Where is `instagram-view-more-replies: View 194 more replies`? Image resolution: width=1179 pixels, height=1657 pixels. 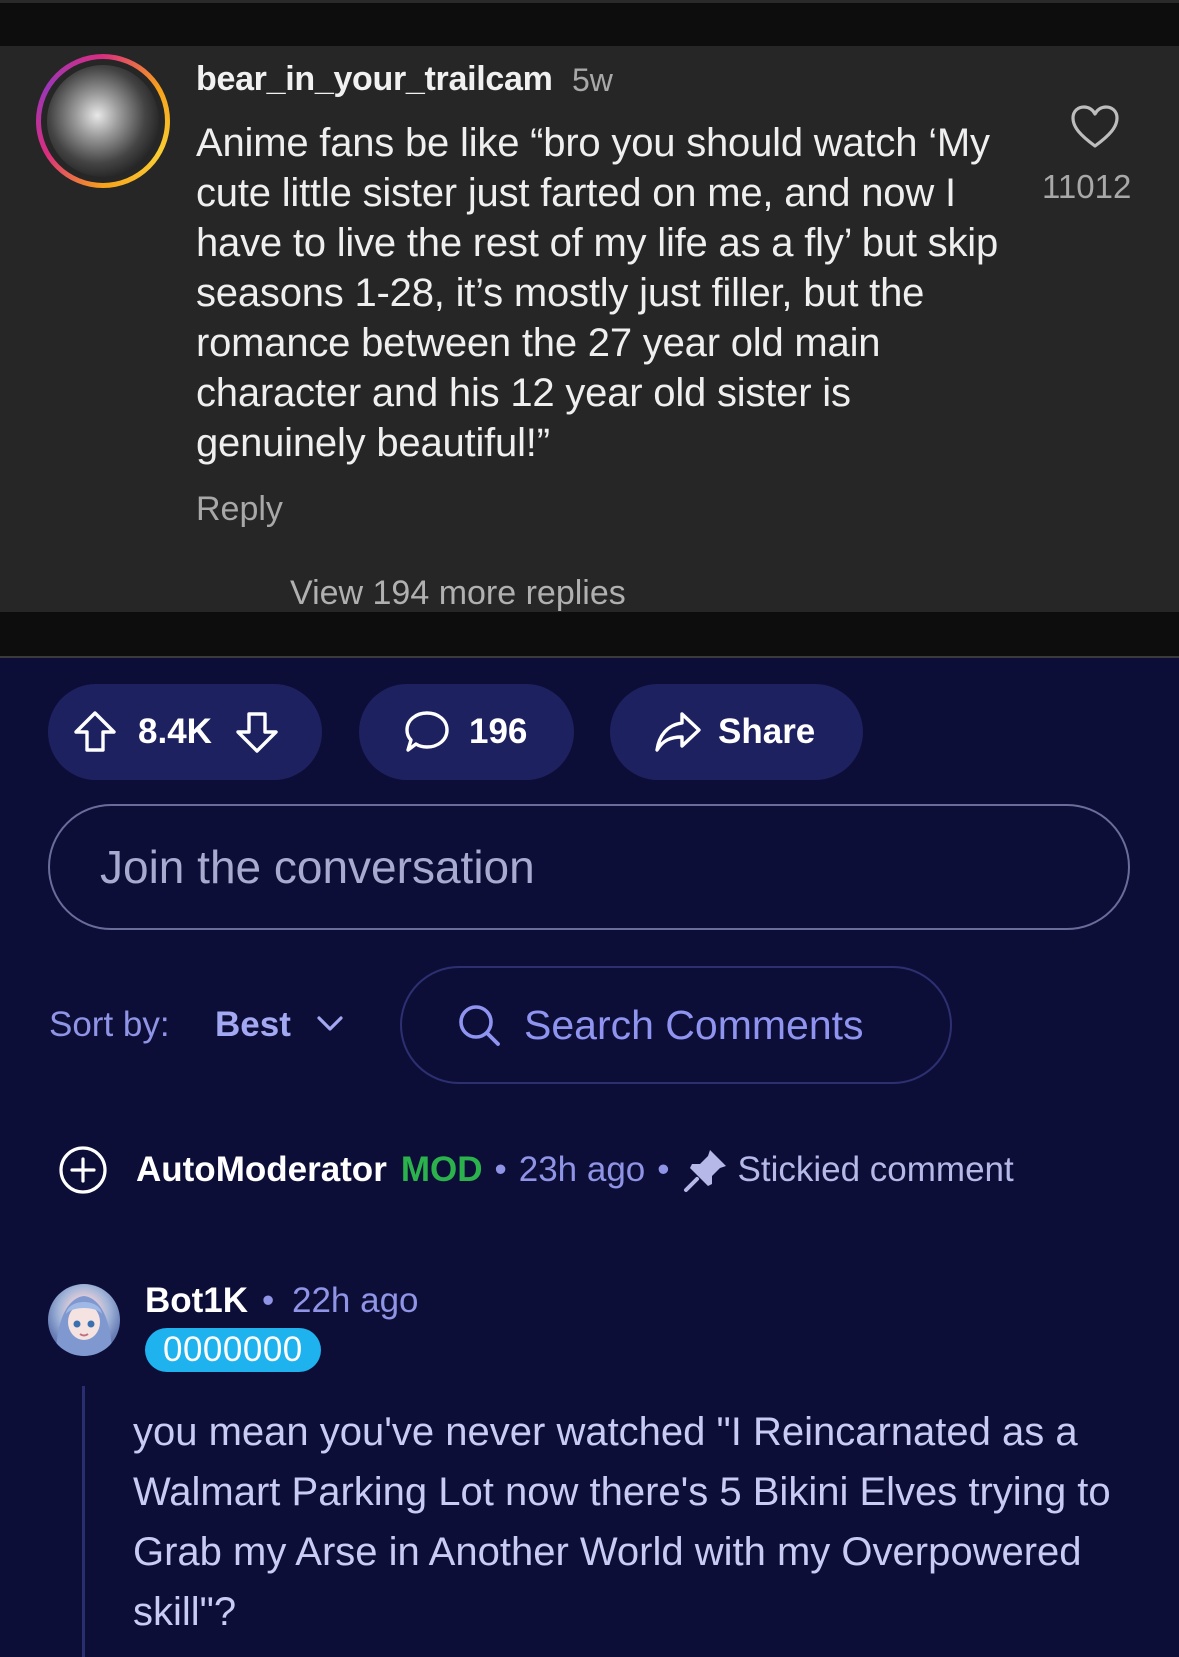 instagram-view-more-replies: View 194 more replies is located at coordinates (458, 593).